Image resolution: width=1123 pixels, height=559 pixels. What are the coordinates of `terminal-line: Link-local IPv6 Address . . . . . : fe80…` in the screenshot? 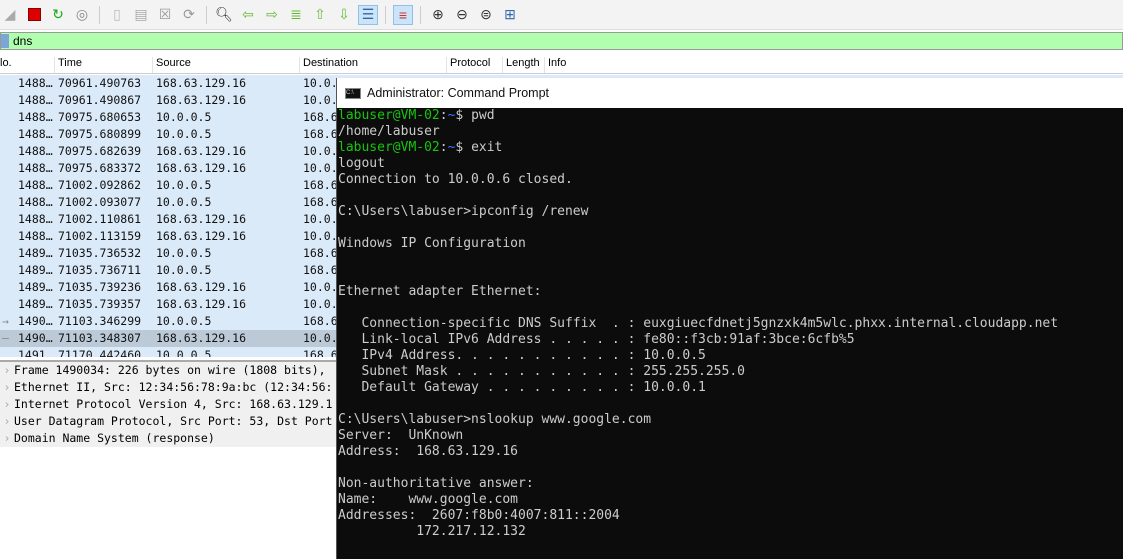 It's located at (730, 340).